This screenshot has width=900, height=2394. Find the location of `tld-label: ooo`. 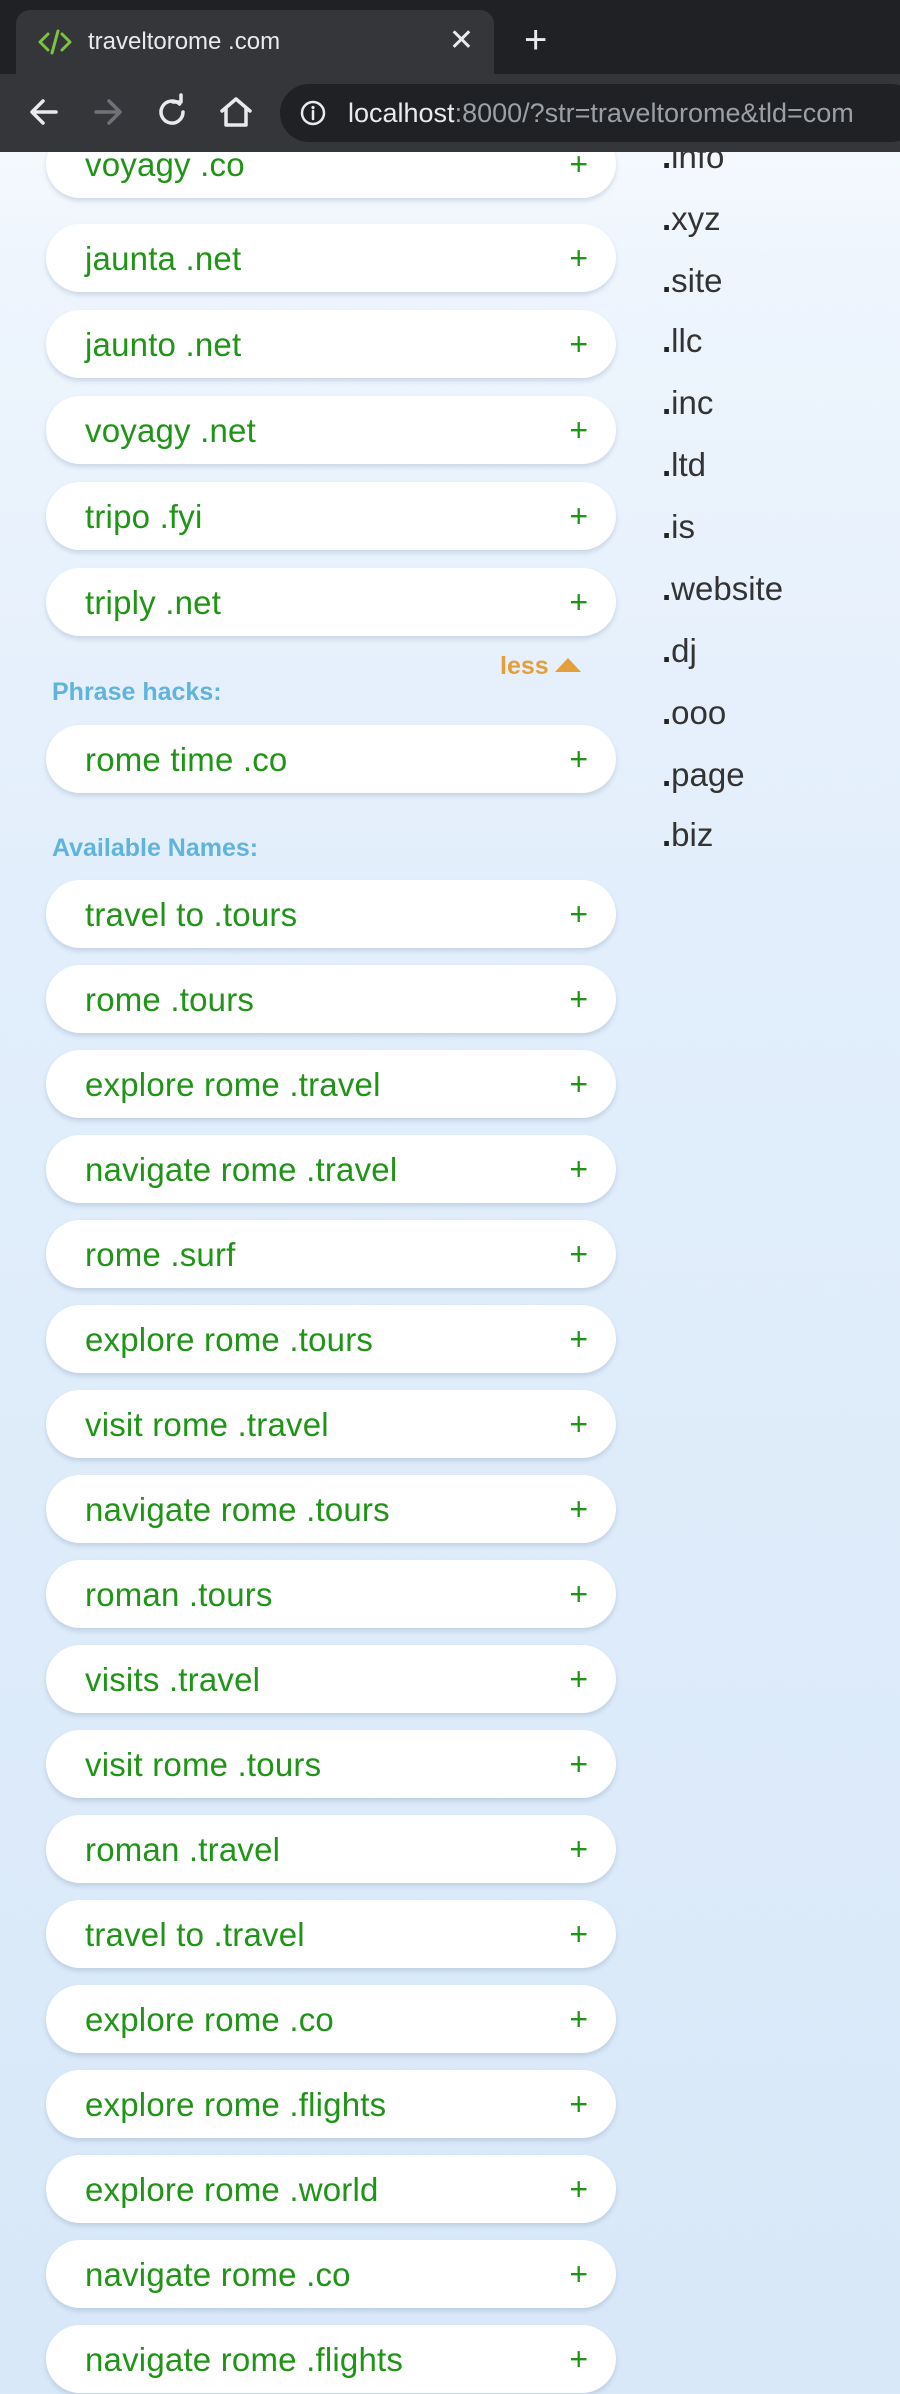

tld-label: ooo is located at coordinates (699, 712).